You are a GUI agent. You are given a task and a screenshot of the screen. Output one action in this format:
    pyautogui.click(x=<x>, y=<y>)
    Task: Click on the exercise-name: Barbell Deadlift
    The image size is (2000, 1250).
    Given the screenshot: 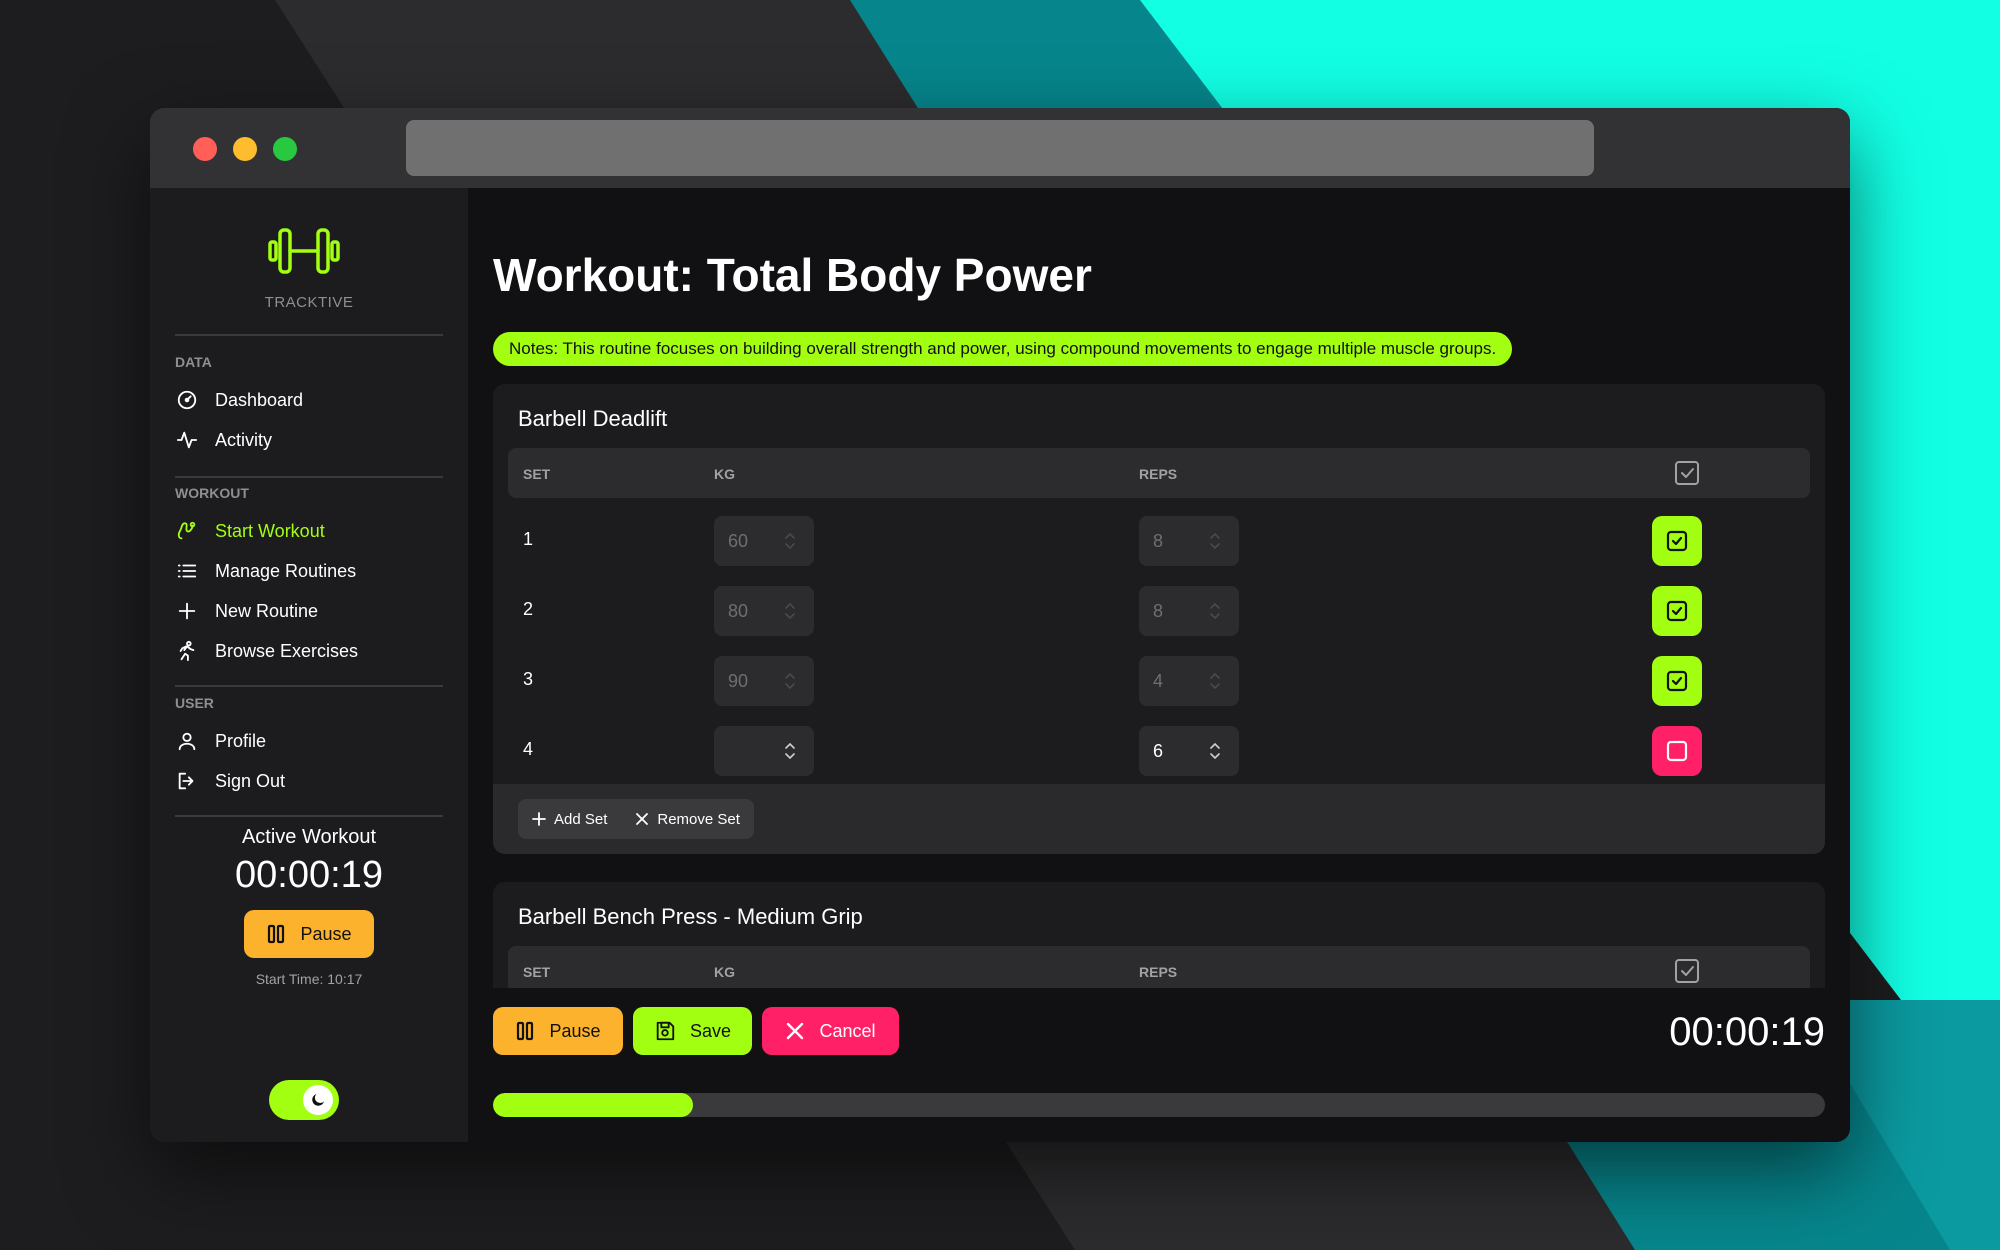 What is the action you would take?
    pyautogui.click(x=593, y=418)
    